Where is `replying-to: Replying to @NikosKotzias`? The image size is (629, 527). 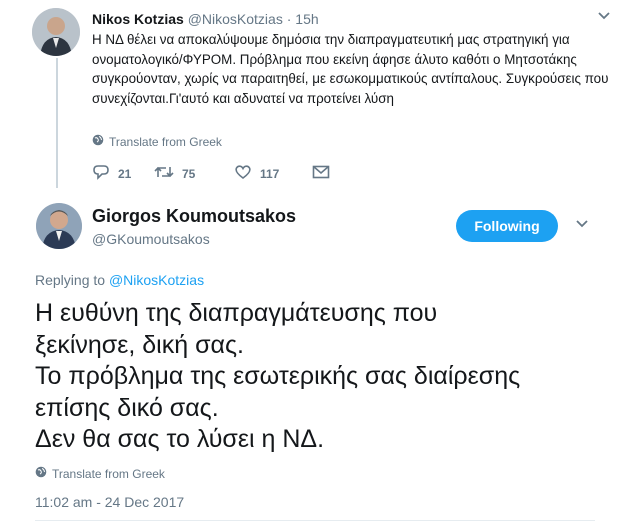 replying-to: Replying to @NikosKotzias is located at coordinates (119, 280).